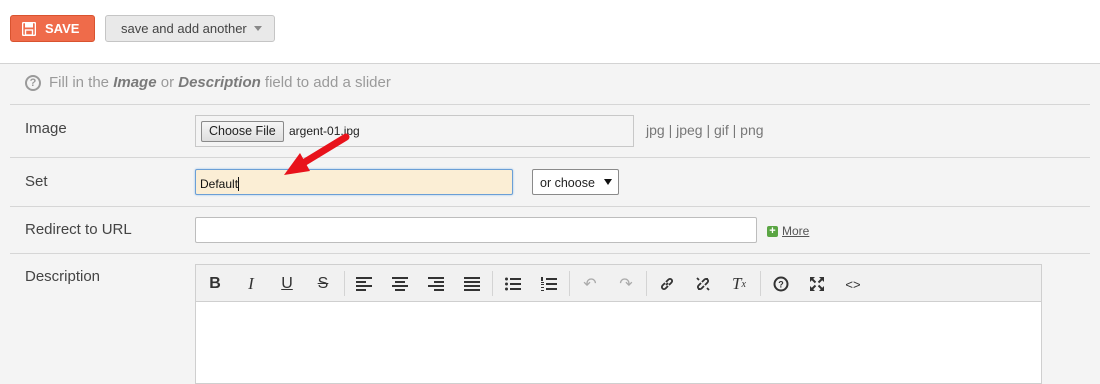 This screenshot has height=384, width=1100. What do you see at coordinates (287, 284) in the screenshot?
I see `underline-icon: U` at bounding box center [287, 284].